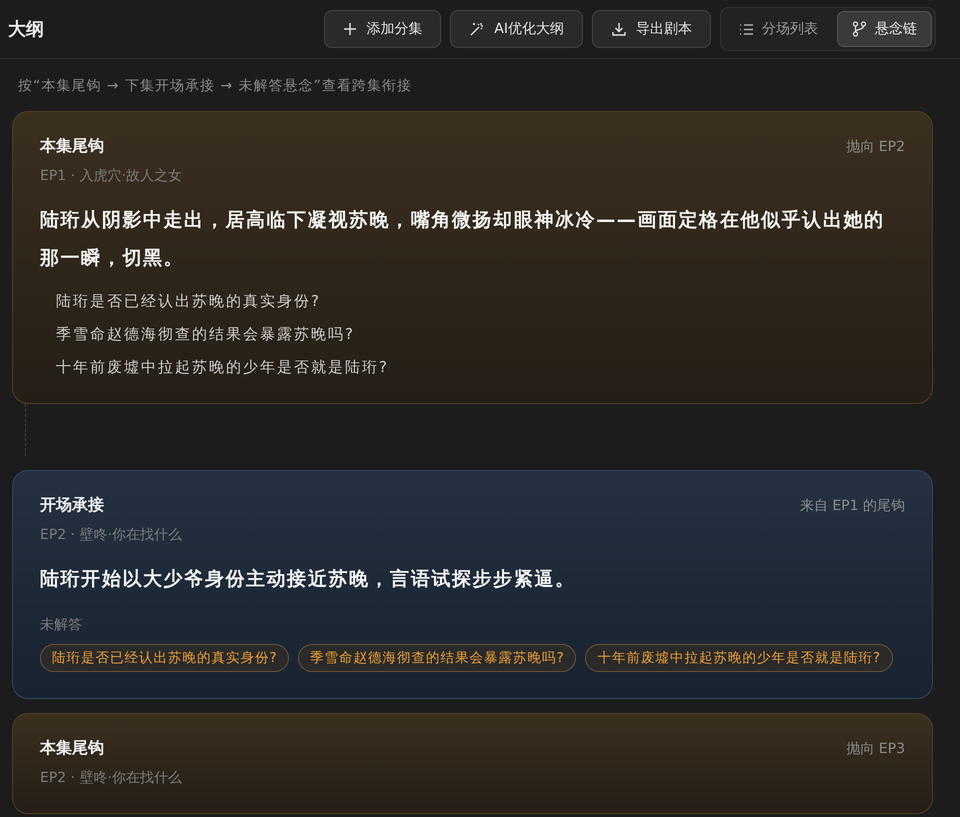  Describe the element at coordinates (852, 505) in the screenshot. I see `episode-link-label: 来自 EP1 的尾钩` at that location.